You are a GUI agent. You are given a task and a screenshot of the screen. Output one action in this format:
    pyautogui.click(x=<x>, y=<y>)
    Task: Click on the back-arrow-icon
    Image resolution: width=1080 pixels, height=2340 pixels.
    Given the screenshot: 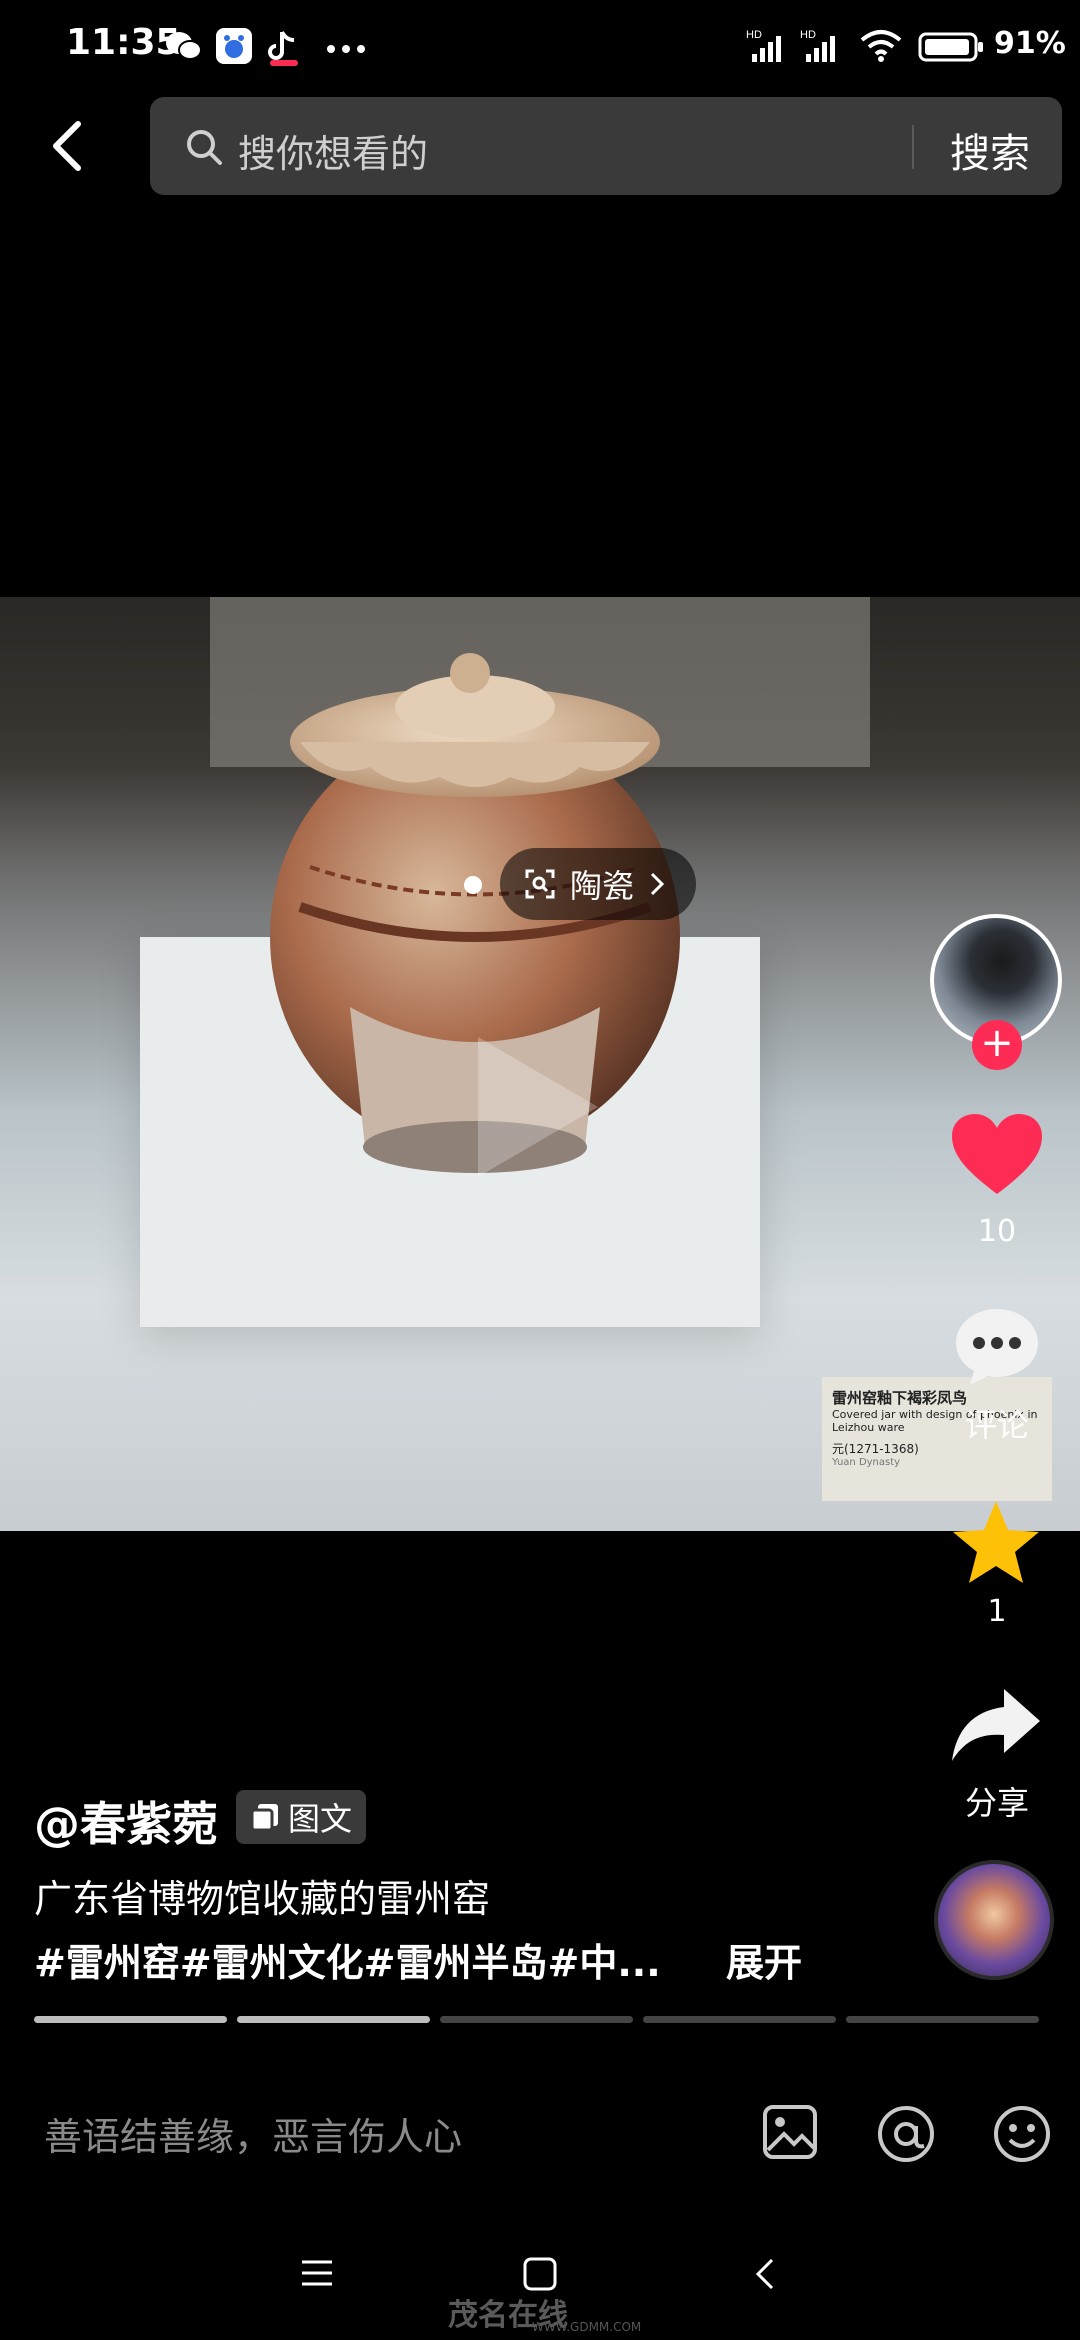 What is the action you would take?
    pyautogui.click(x=70, y=145)
    